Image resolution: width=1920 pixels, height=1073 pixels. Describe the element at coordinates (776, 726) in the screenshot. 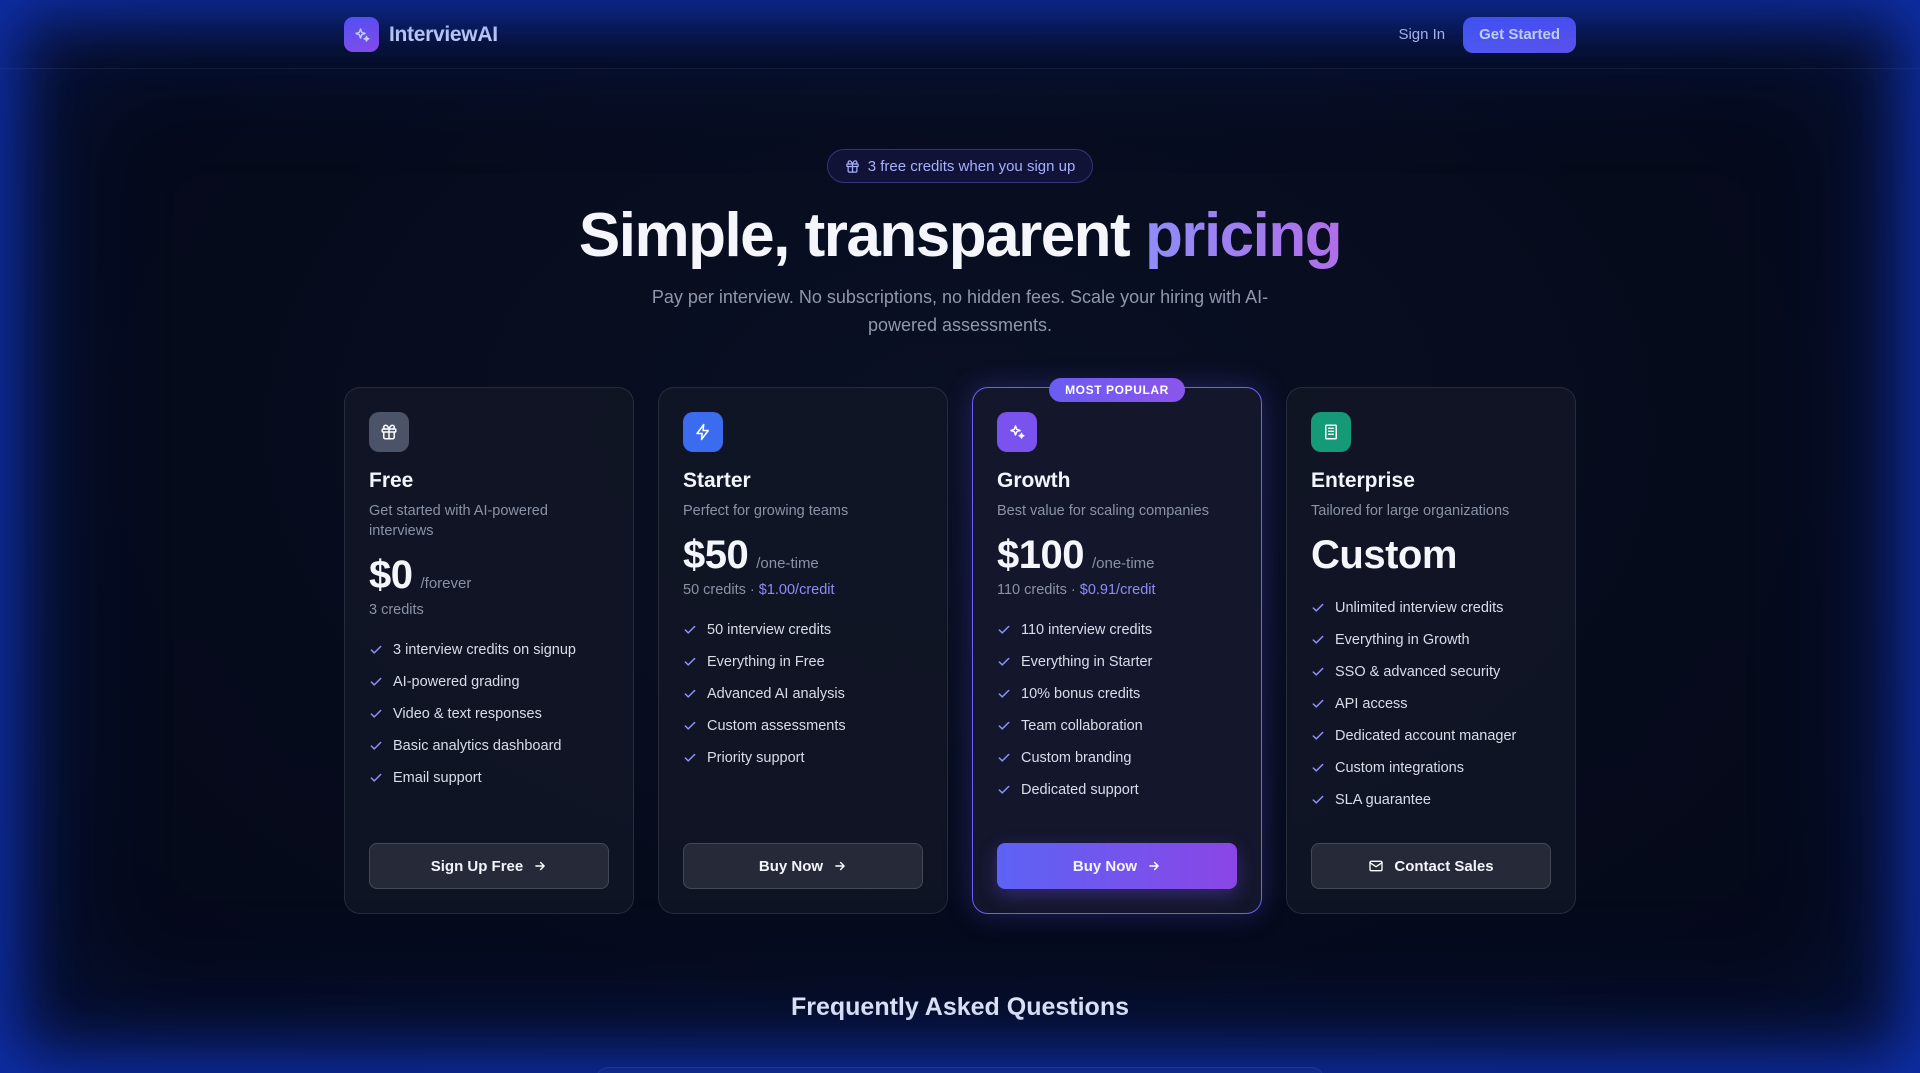

I see `feature-text: Custom assessments` at that location.